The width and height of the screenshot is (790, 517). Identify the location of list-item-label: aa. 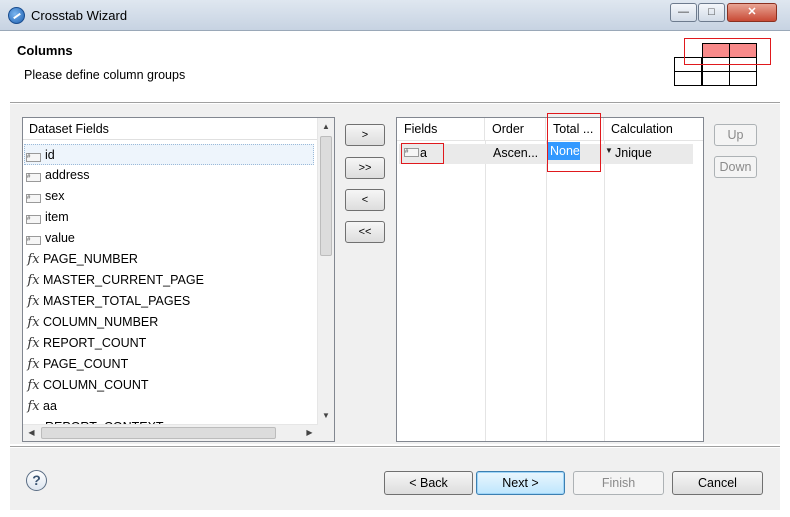
(50, 406).